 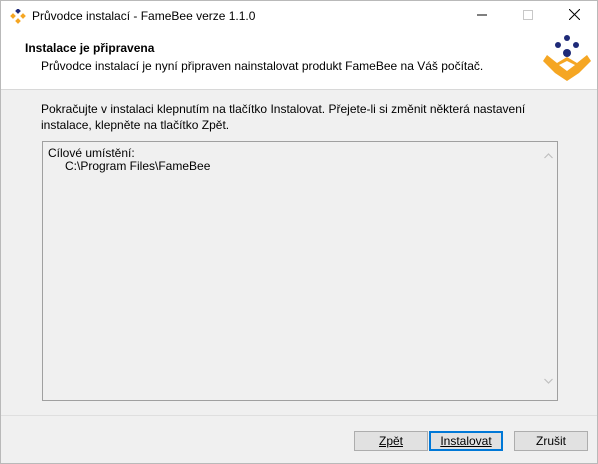 What do you see at coordinates (144, 16) in the screenshot?
I see `window-title: Průvodce instalací - FameBee verze 1.1.0` at bounding box center [144, 16].